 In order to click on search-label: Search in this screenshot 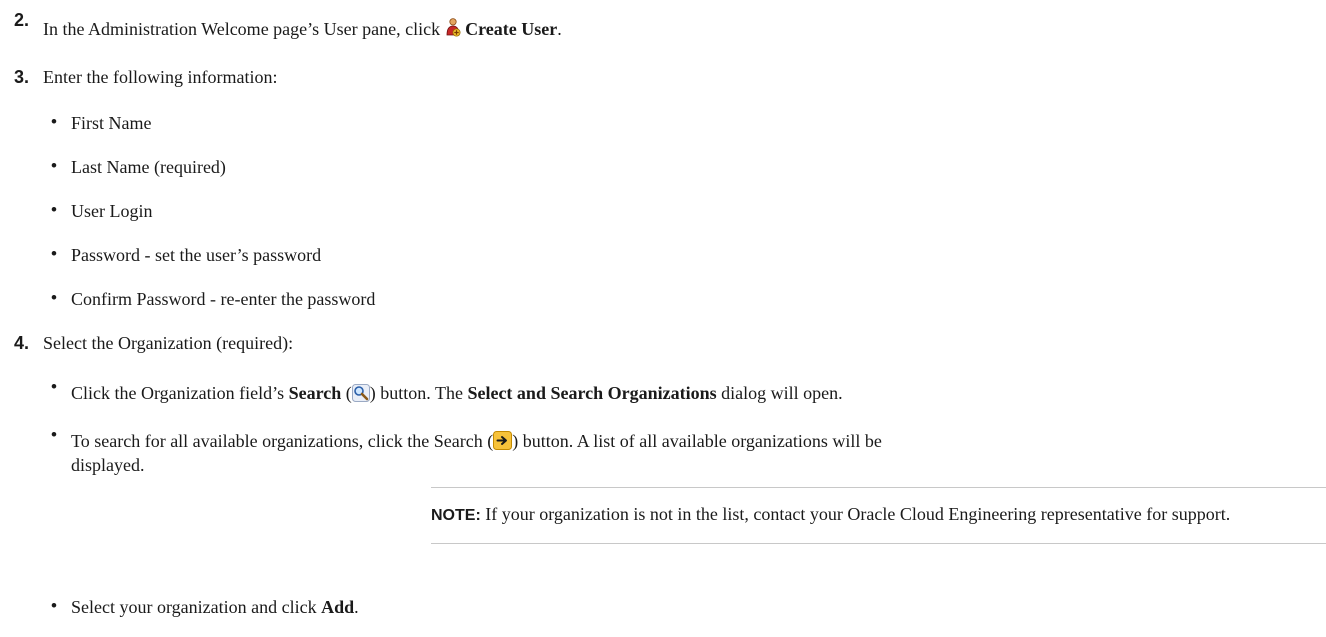, I will do `click(315, 393)`.